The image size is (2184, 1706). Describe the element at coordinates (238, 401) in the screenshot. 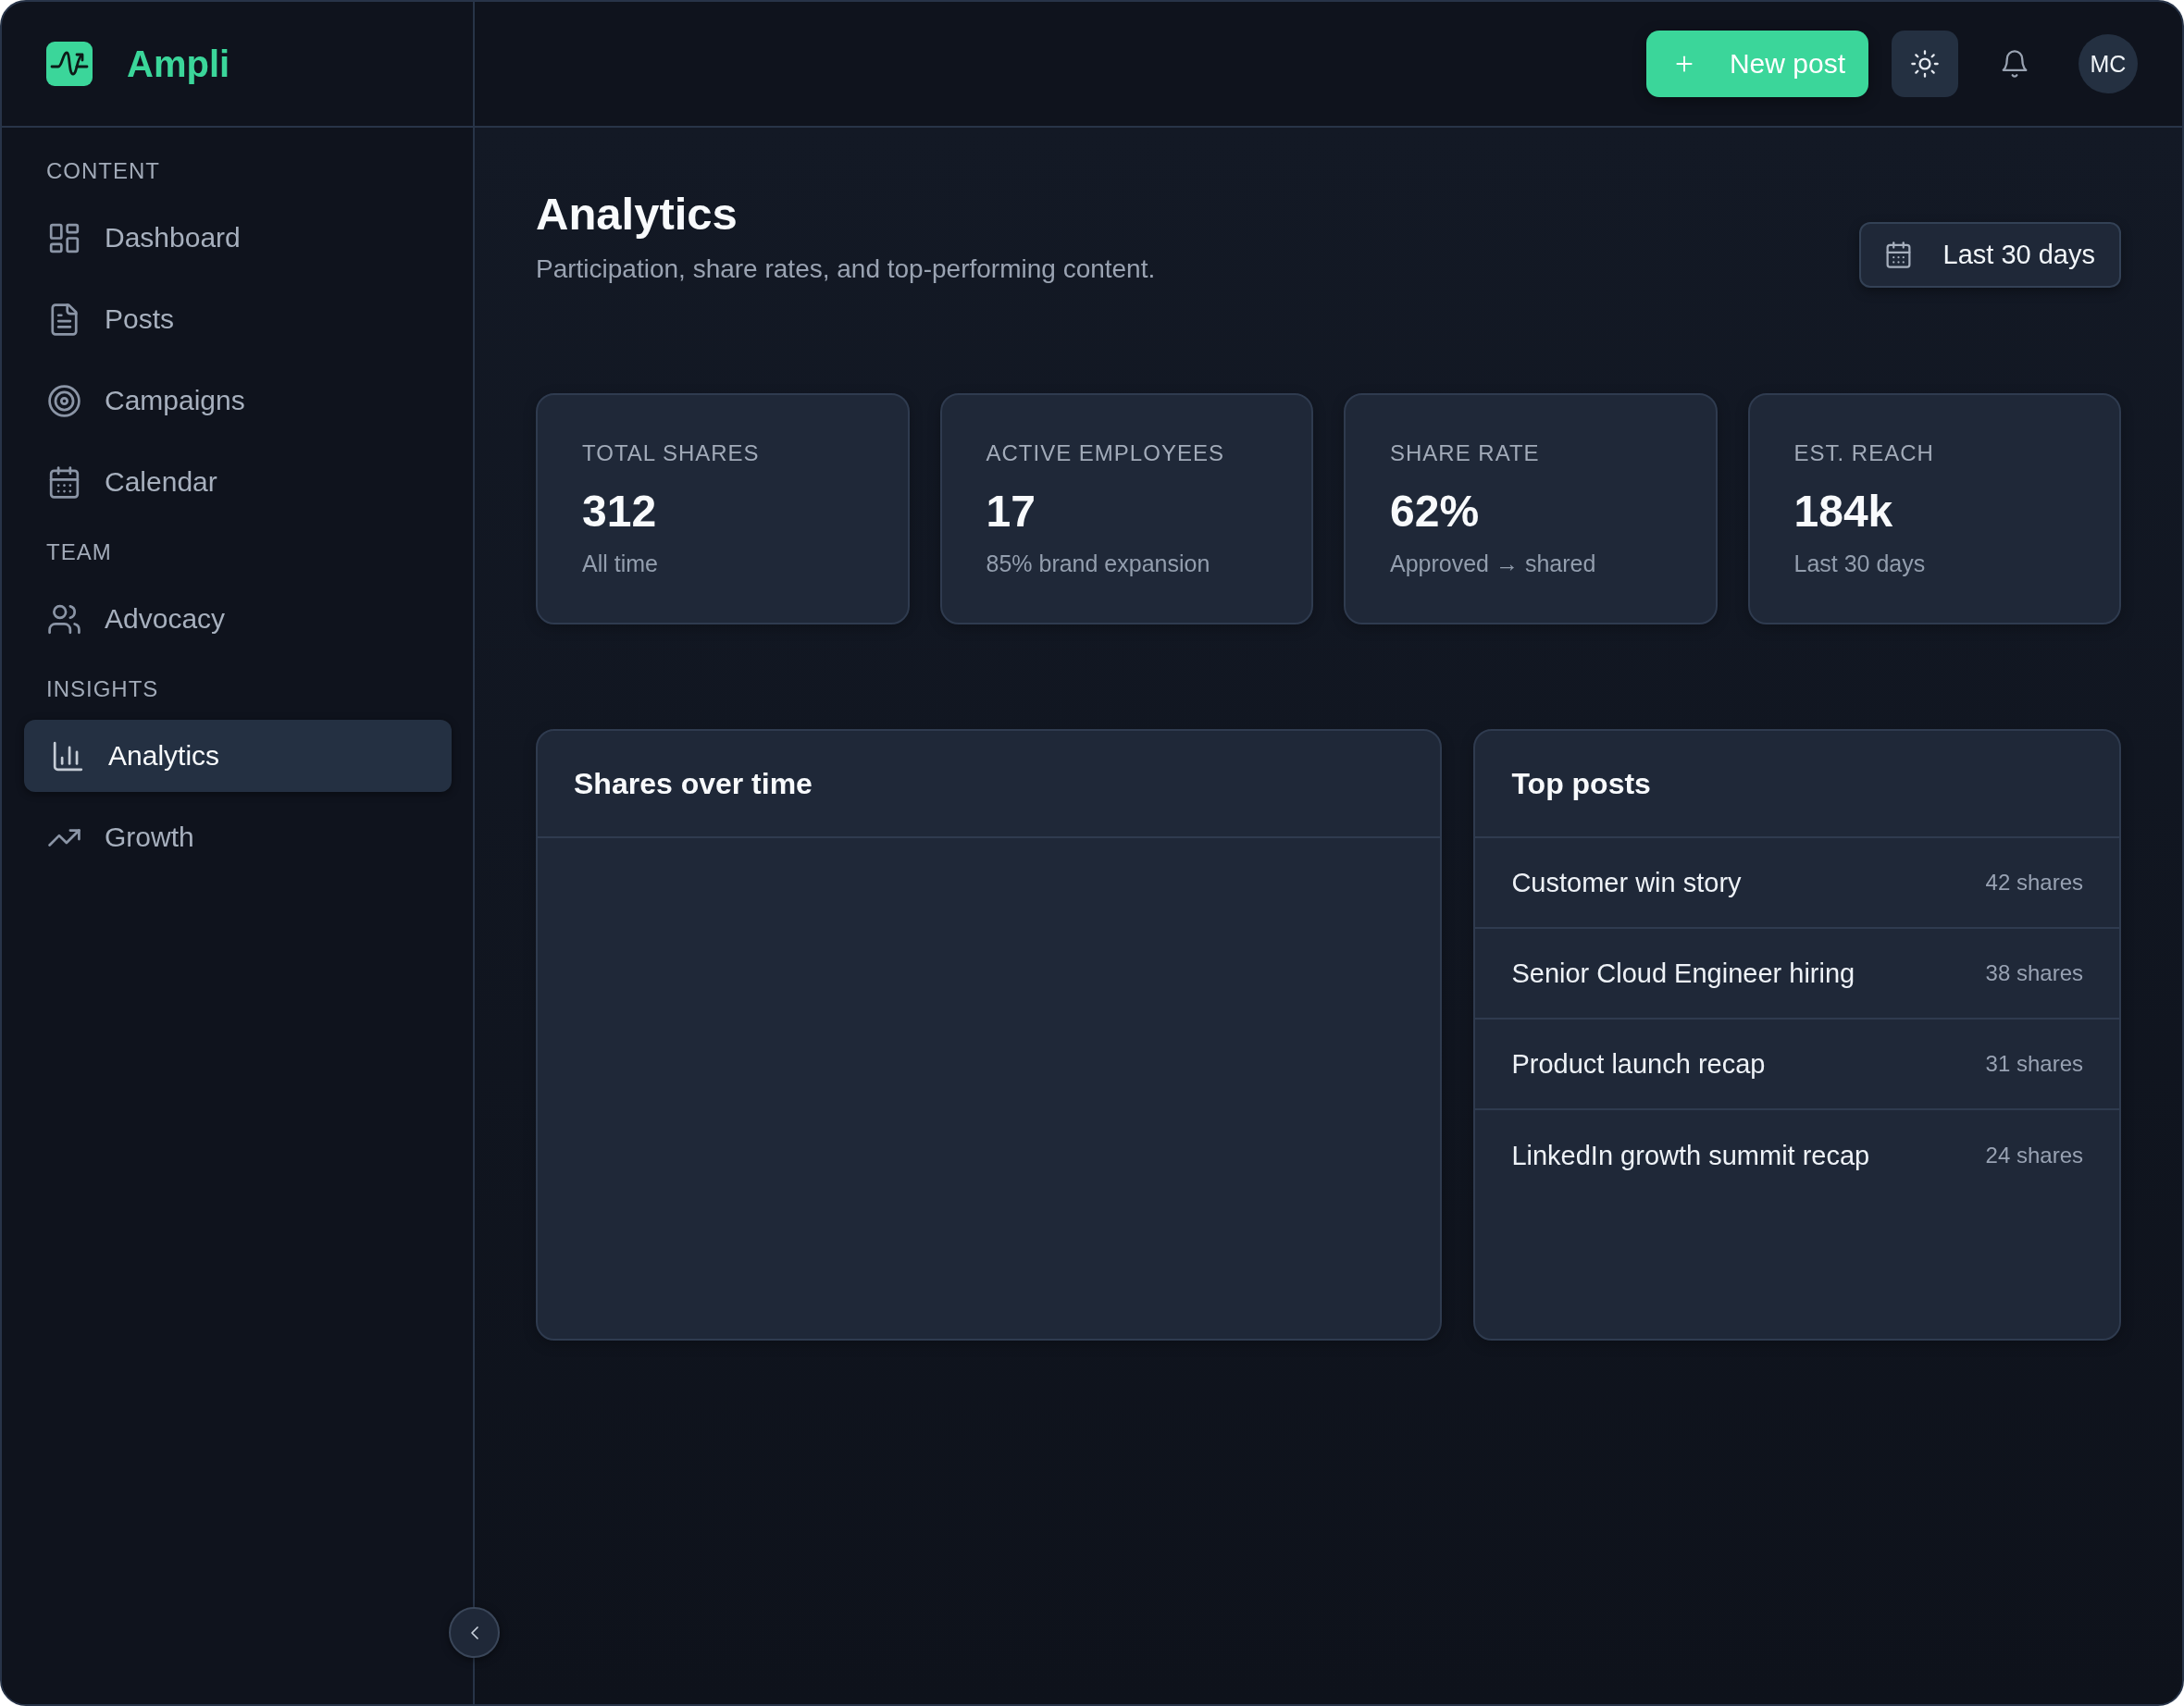

I see `nav-item: Campaigns` at that location.